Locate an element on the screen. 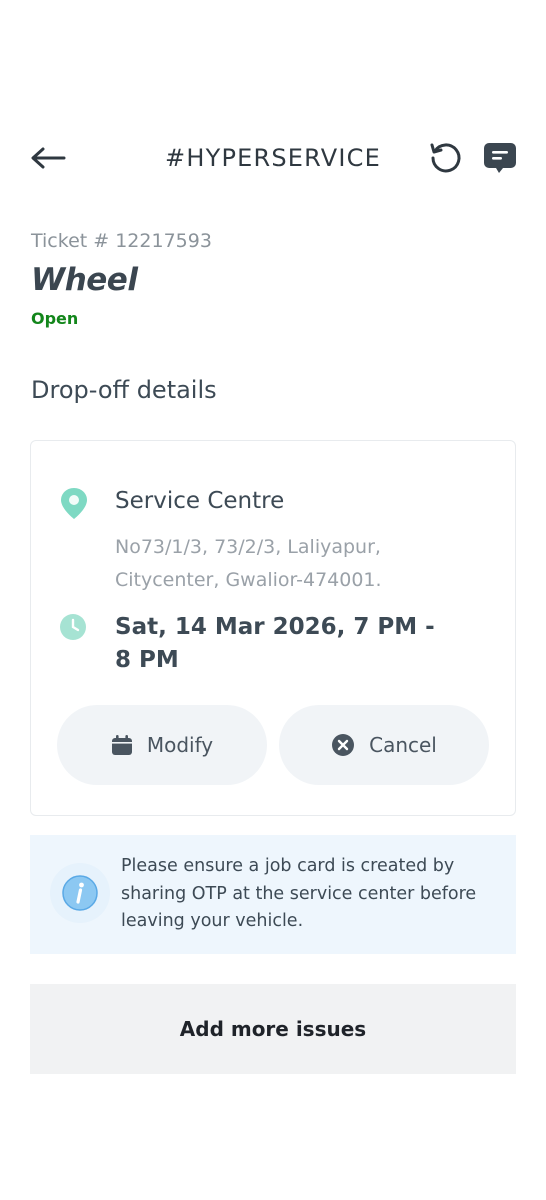  service-centre-name: Service Centre is located at coordinates (200, 501).